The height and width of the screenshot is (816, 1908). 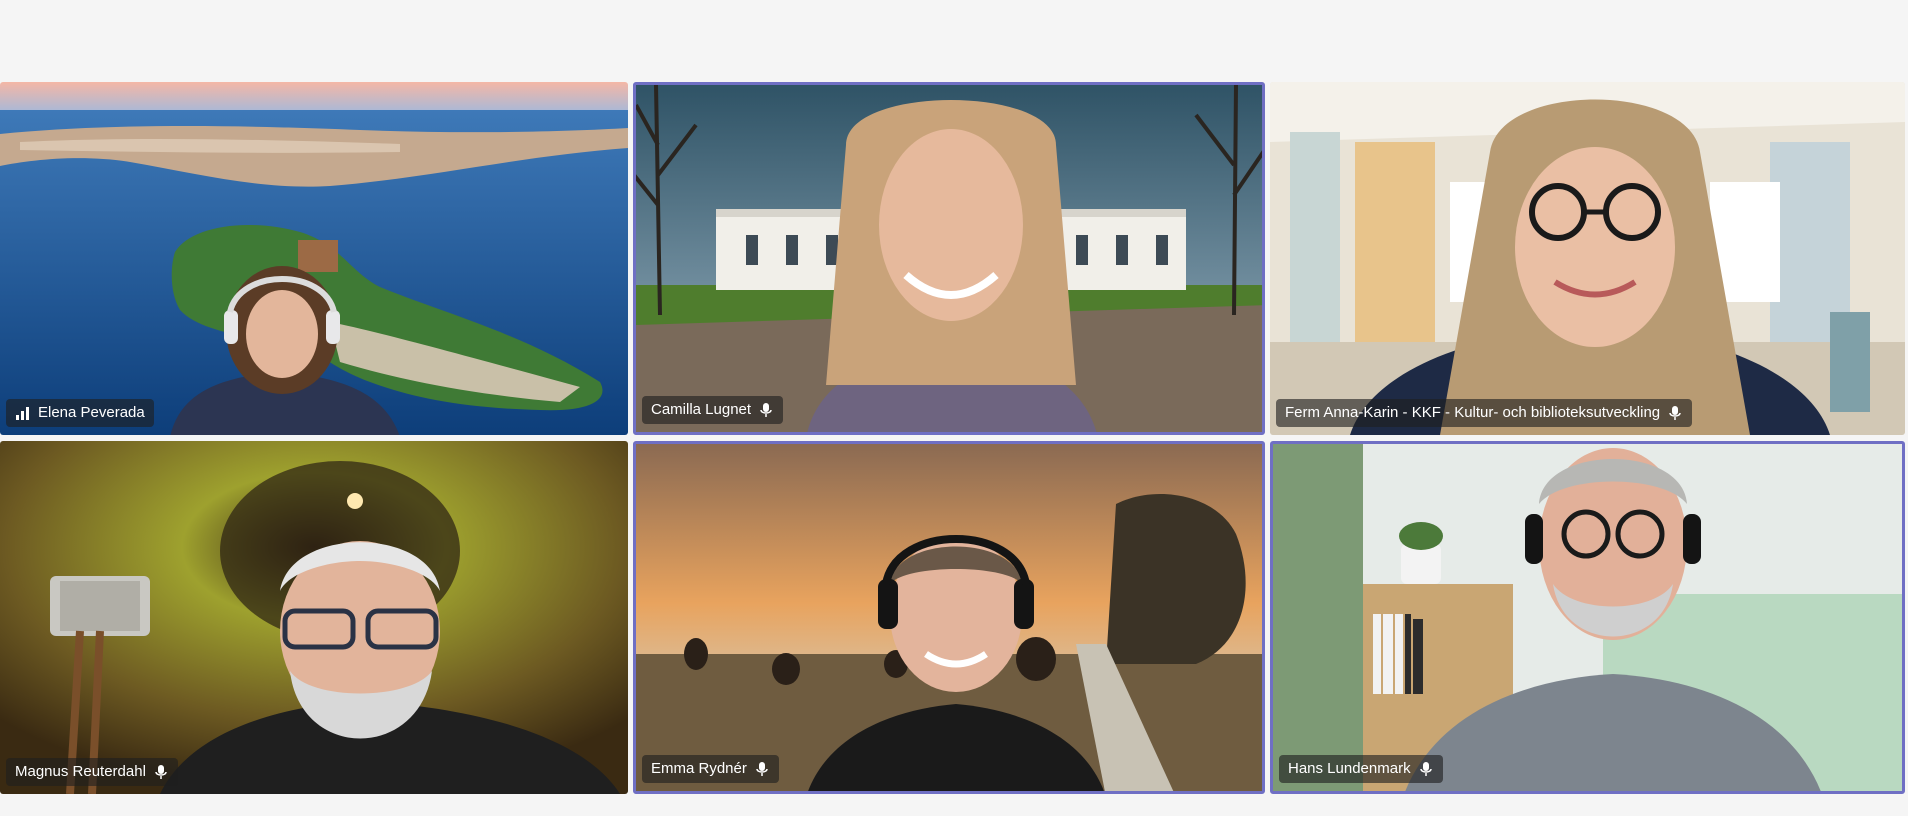 I want to click on participant-name-tag: Emma Rydnér, so click(x=710, y=769).